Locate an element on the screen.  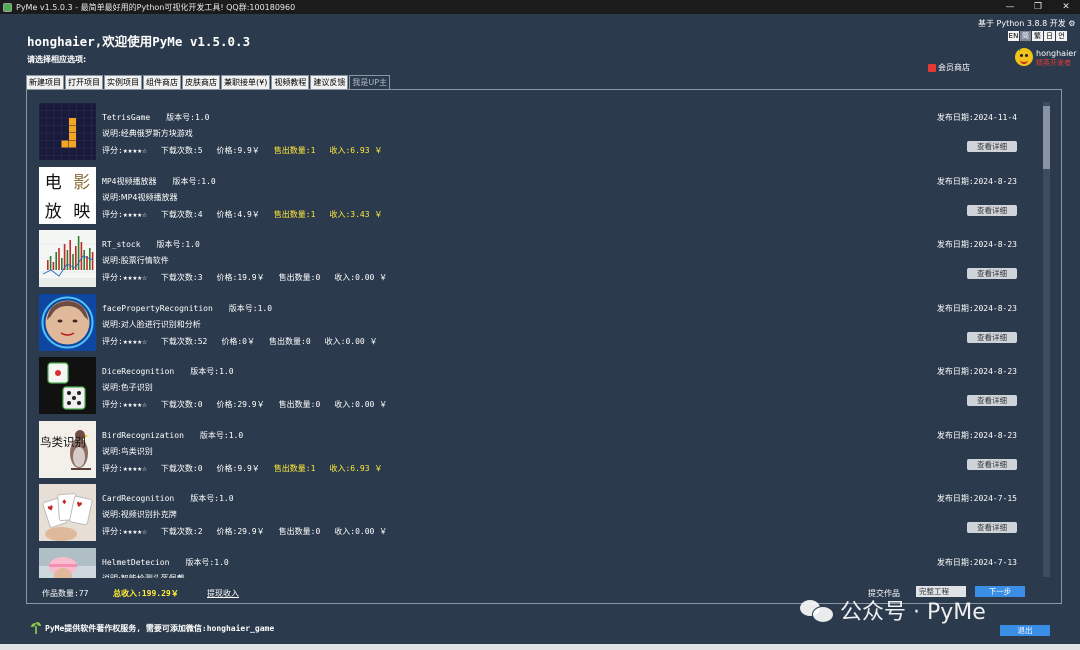
work-income: 收入:3.43 ￥ is located at coordinates (356, 214).